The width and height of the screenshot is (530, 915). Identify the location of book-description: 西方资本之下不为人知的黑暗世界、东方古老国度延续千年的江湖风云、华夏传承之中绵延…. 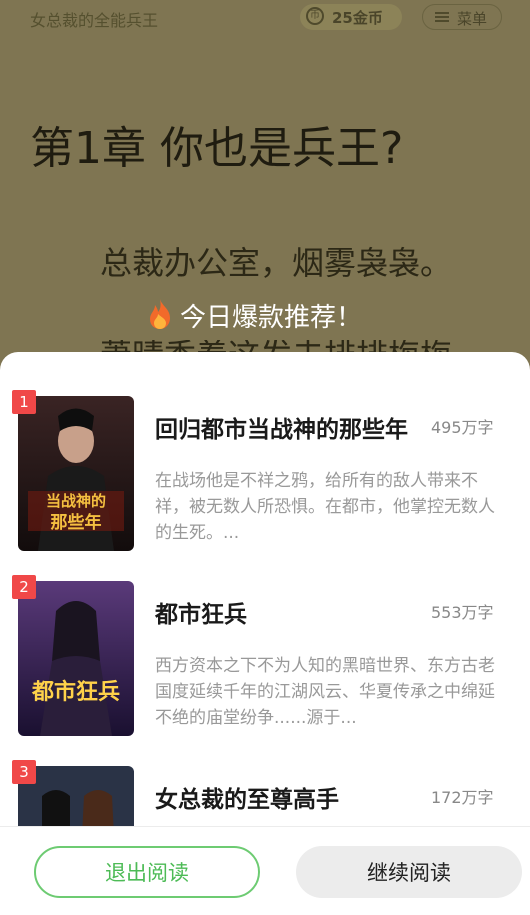
(325, 692).